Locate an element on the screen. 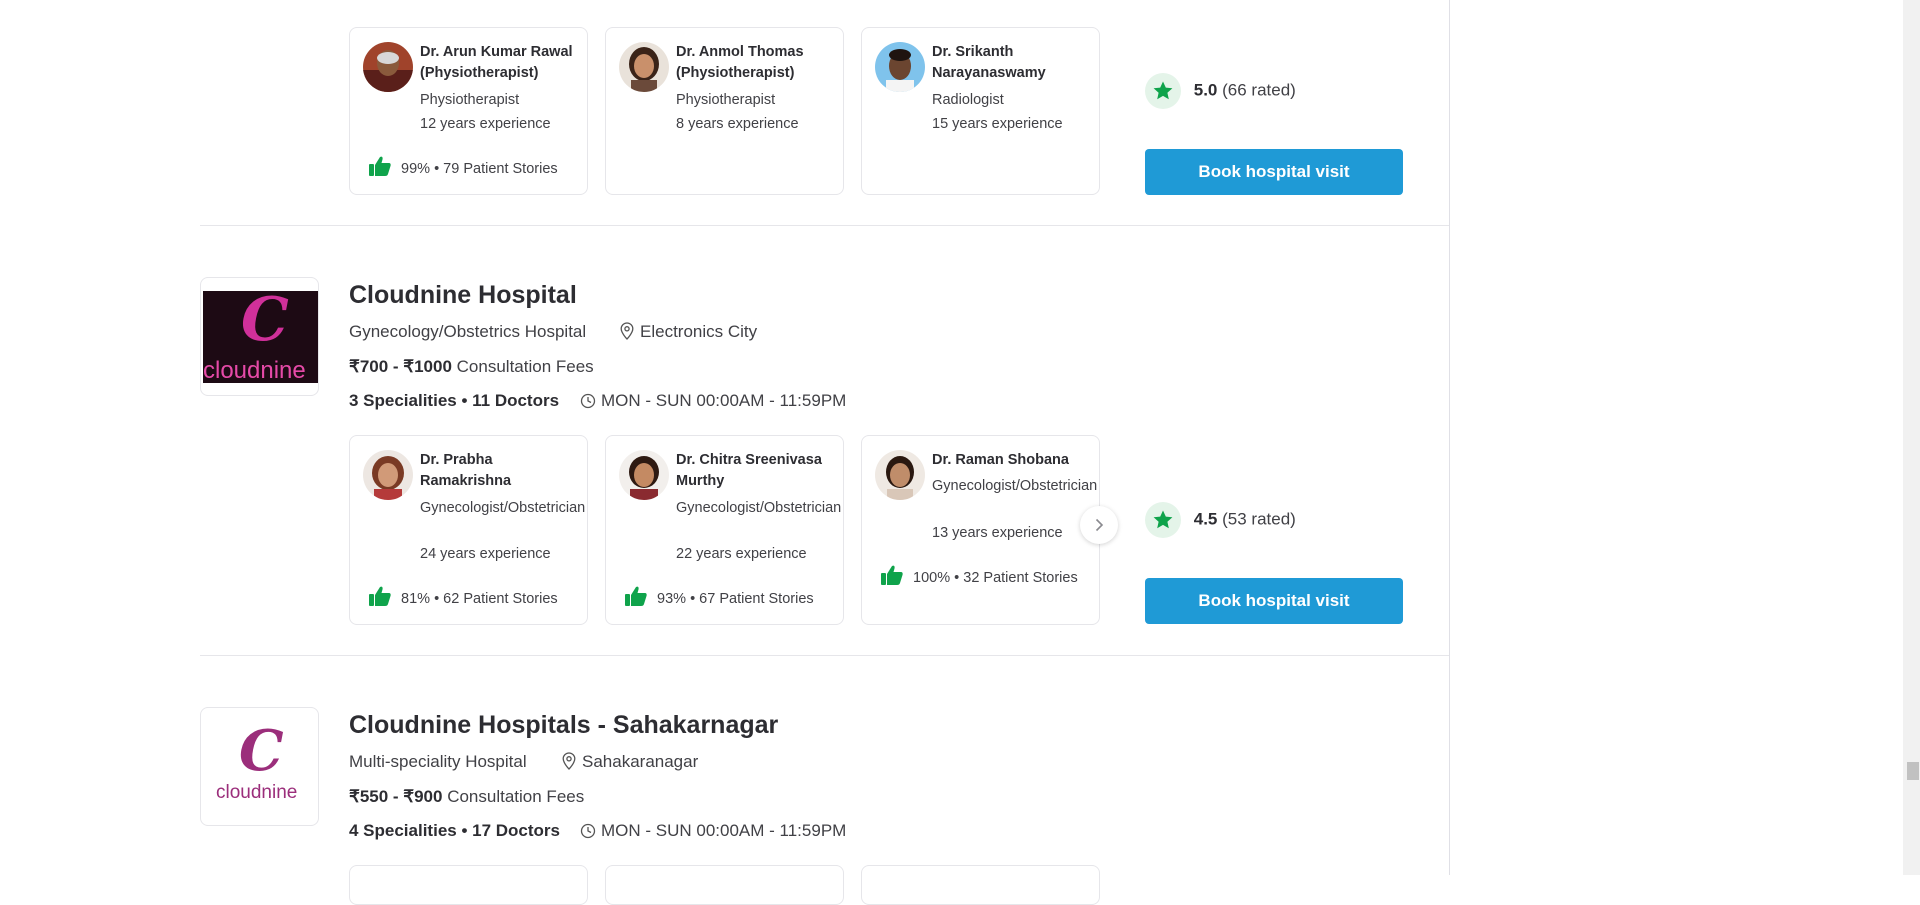 The width and height of the screenshot is (1920, 905). scrollbar-thumb is located at coordinates (1913, 771).